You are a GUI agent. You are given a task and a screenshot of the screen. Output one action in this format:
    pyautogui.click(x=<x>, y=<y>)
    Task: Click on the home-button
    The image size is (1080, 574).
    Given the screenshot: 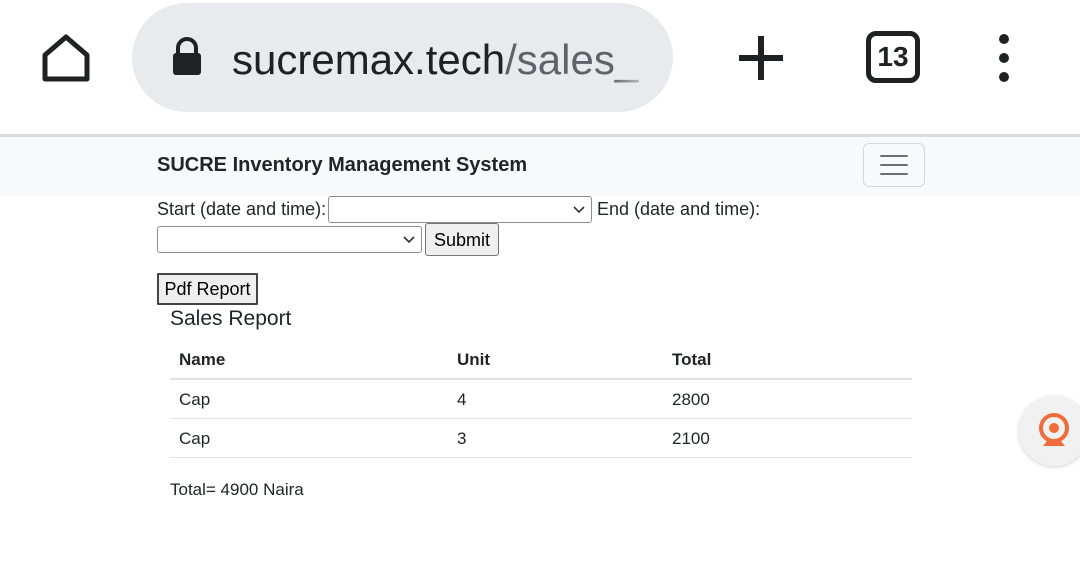 What is the action you would take?
    pyautogui.click(x=66, y=58)
    